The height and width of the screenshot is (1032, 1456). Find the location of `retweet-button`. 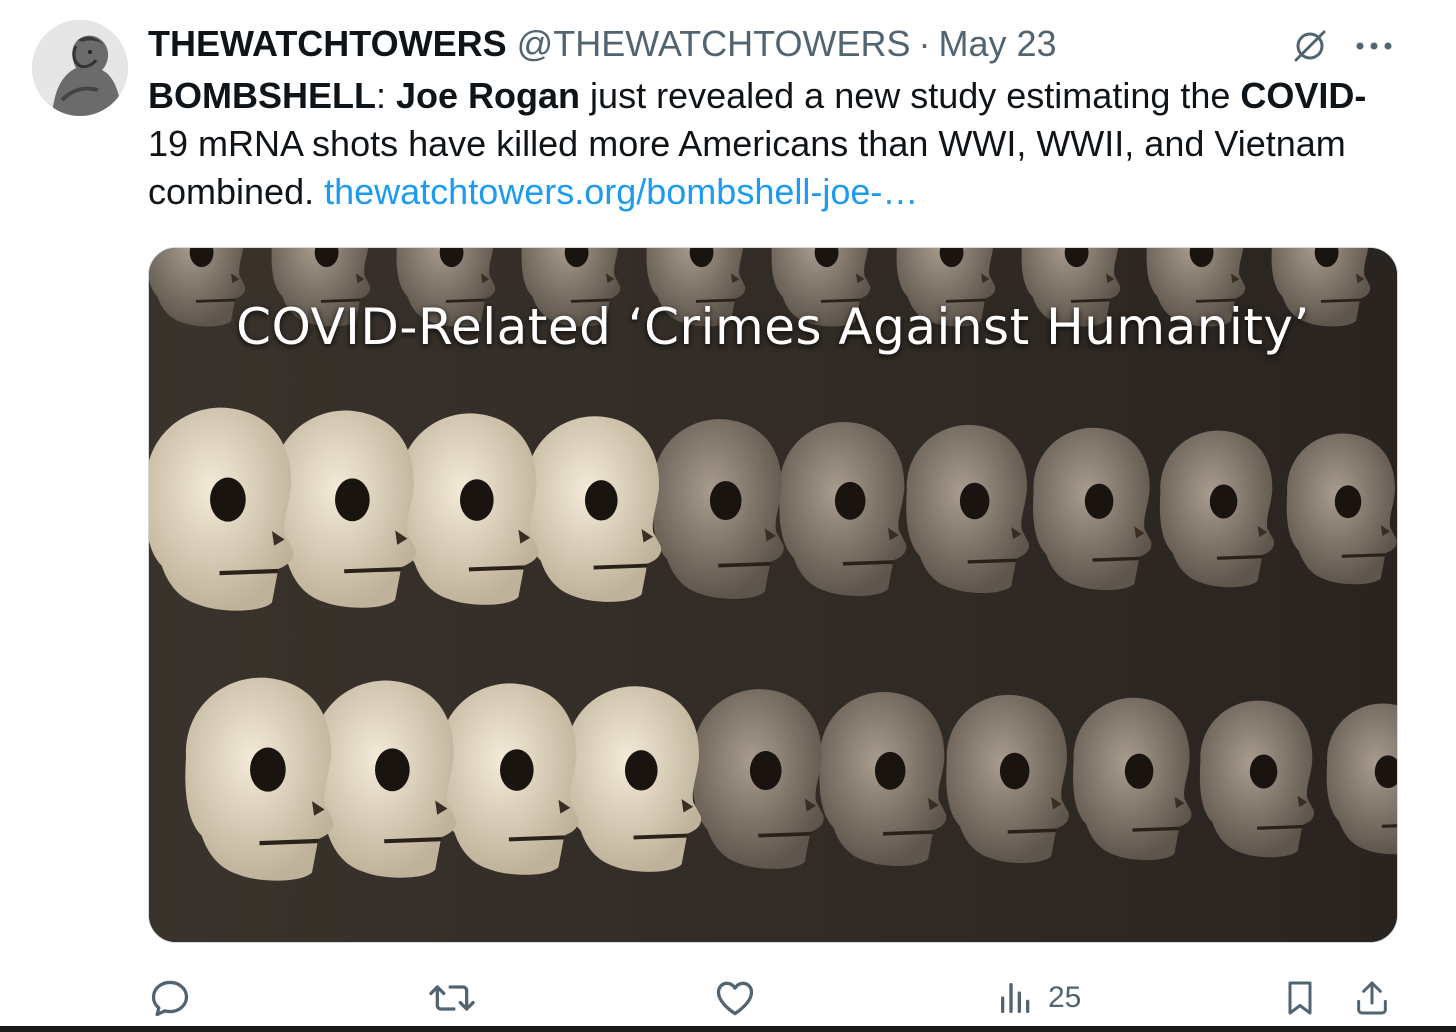

retweet-button is located at coordinates (452, 998).